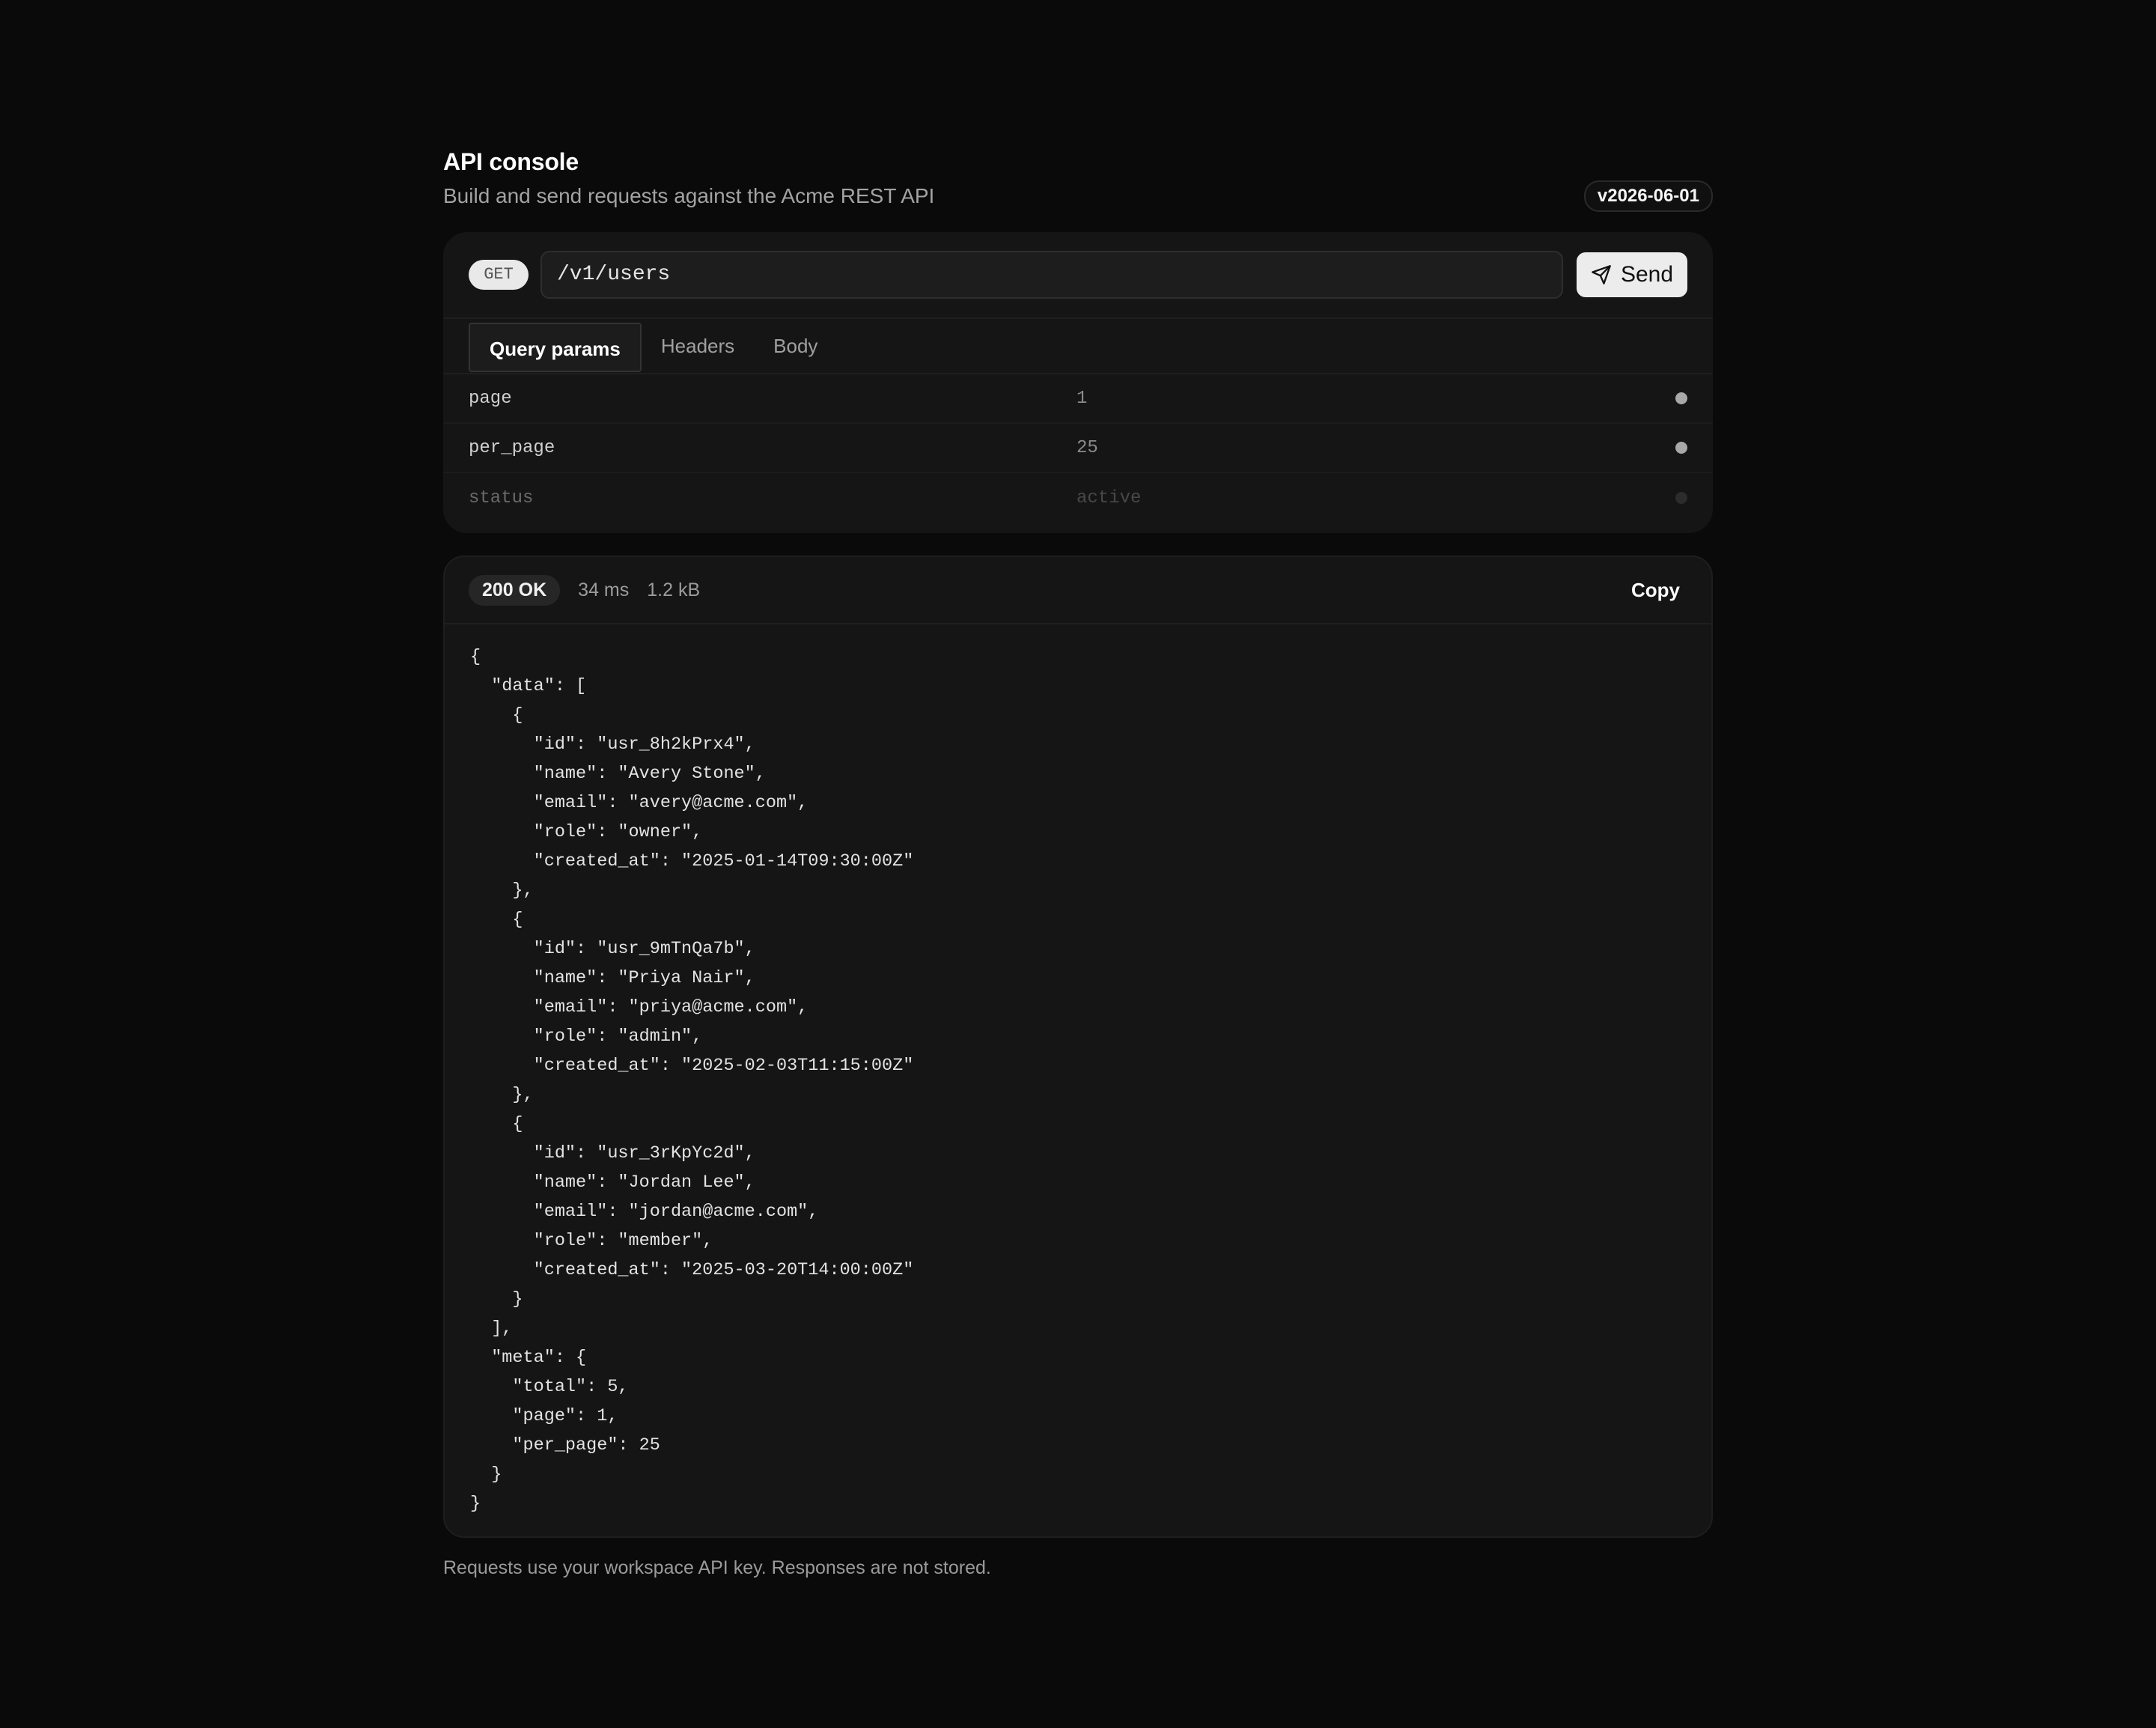 The image size is (2156, 1728). Describe the element at coordinates (674, 589) in the screenshot. I see `response-size: 1.2 kB` at that location.